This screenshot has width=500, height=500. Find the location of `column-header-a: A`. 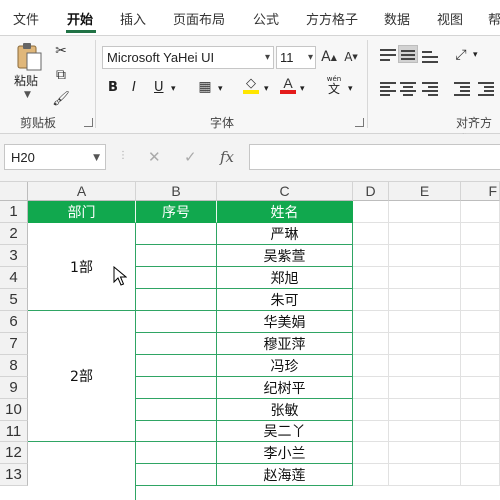

column-header-a: A is located at coordinates (82, 191).